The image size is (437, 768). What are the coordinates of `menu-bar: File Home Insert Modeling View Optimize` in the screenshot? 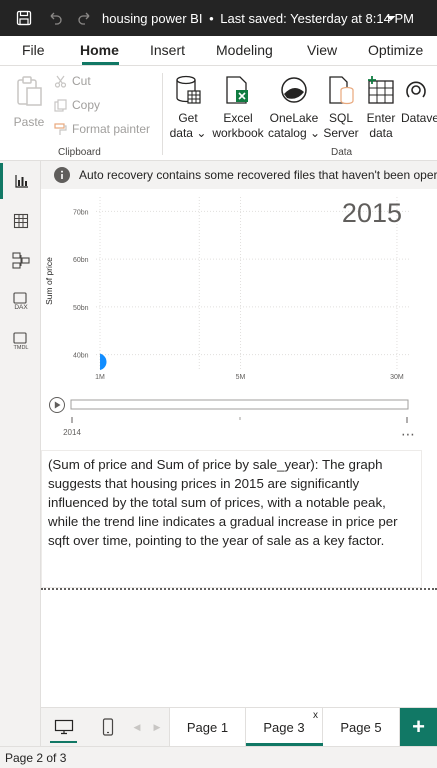 It's located at (218, 51).